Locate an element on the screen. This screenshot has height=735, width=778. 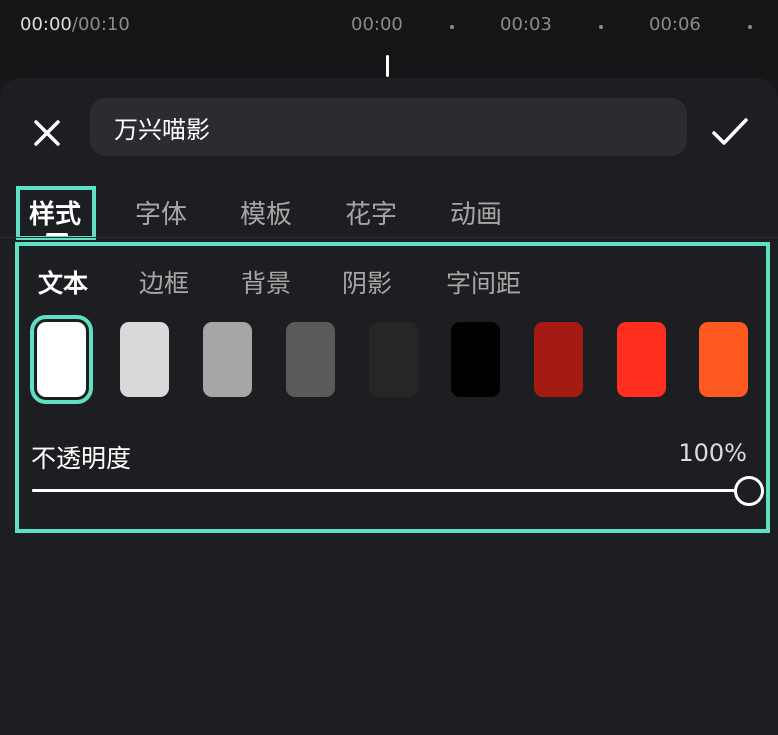
timeline-mark: 00:00 is located at coordinates (377, 24).